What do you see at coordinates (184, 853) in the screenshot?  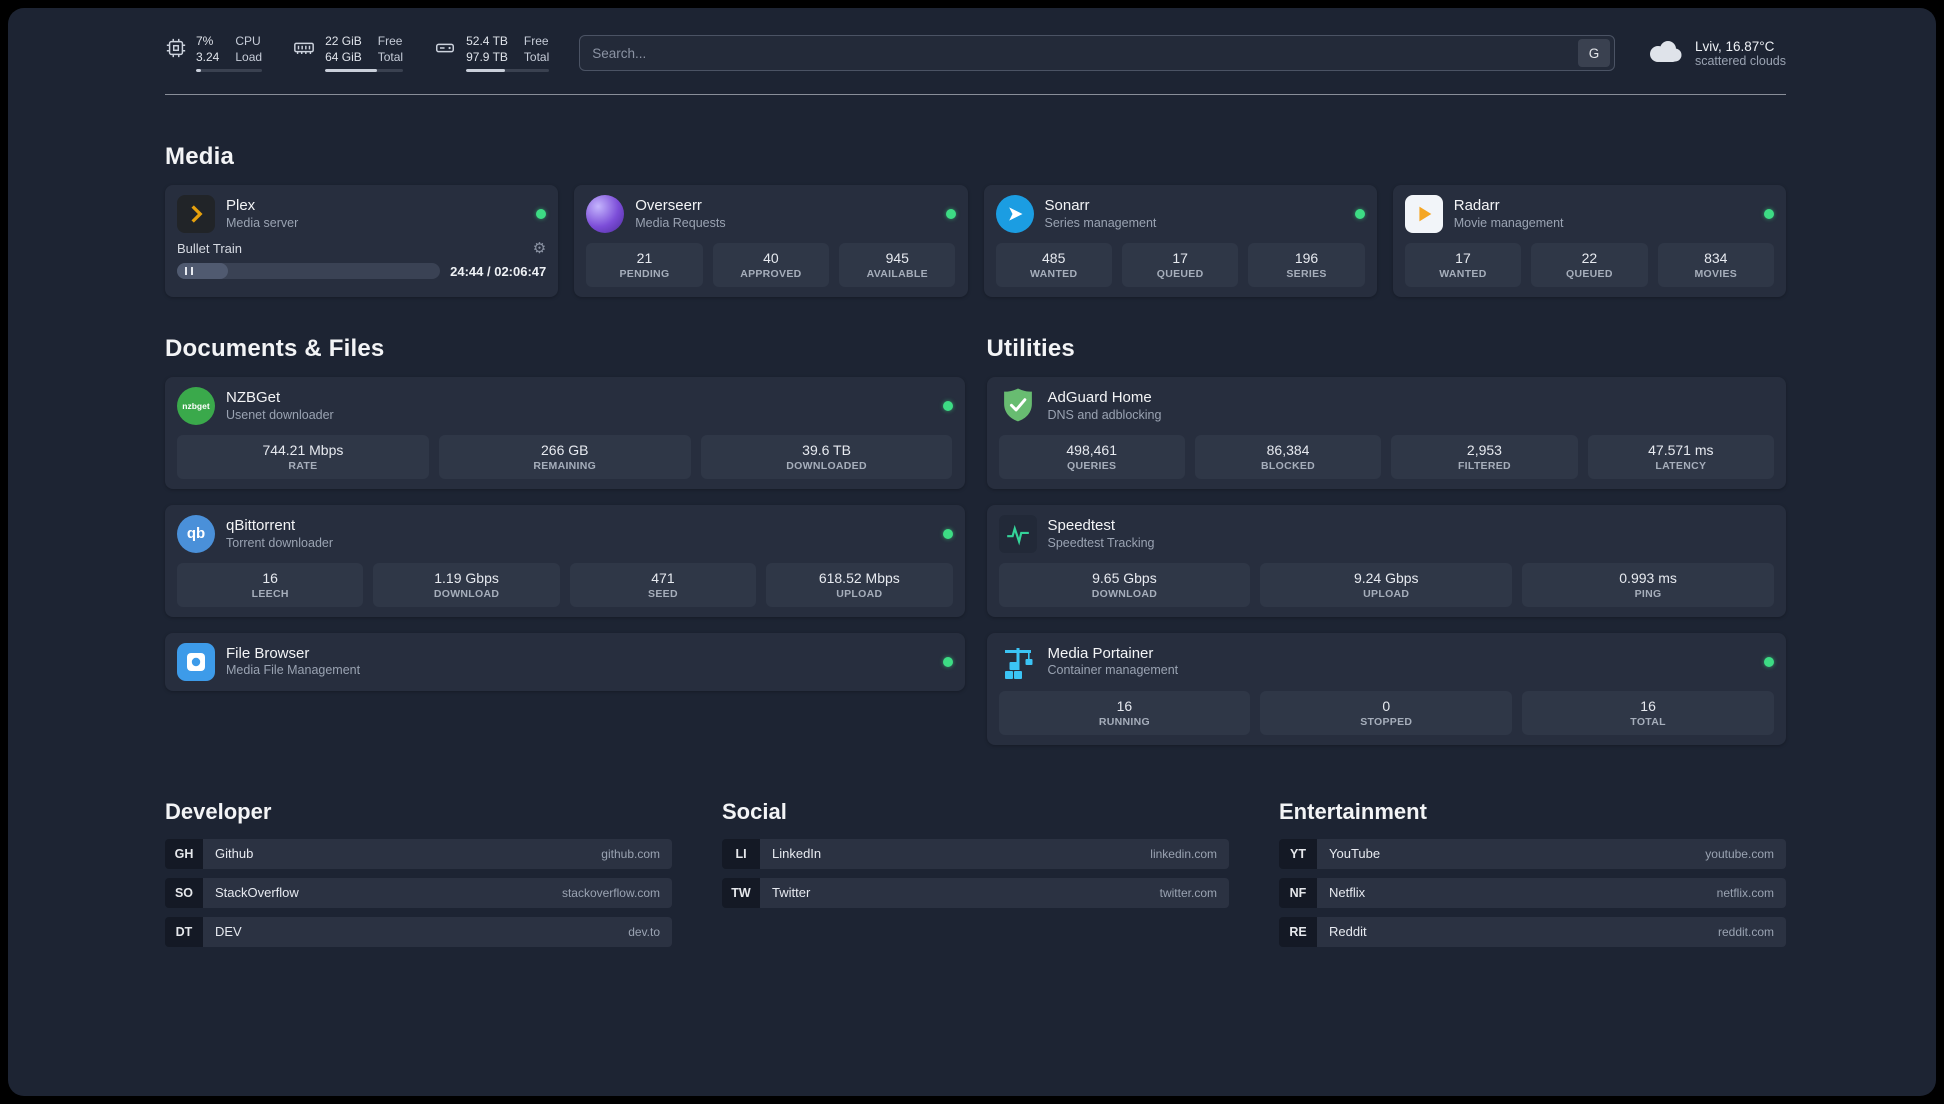 I see `bookmark-abbr: GH` at bounding box center [184, 853].